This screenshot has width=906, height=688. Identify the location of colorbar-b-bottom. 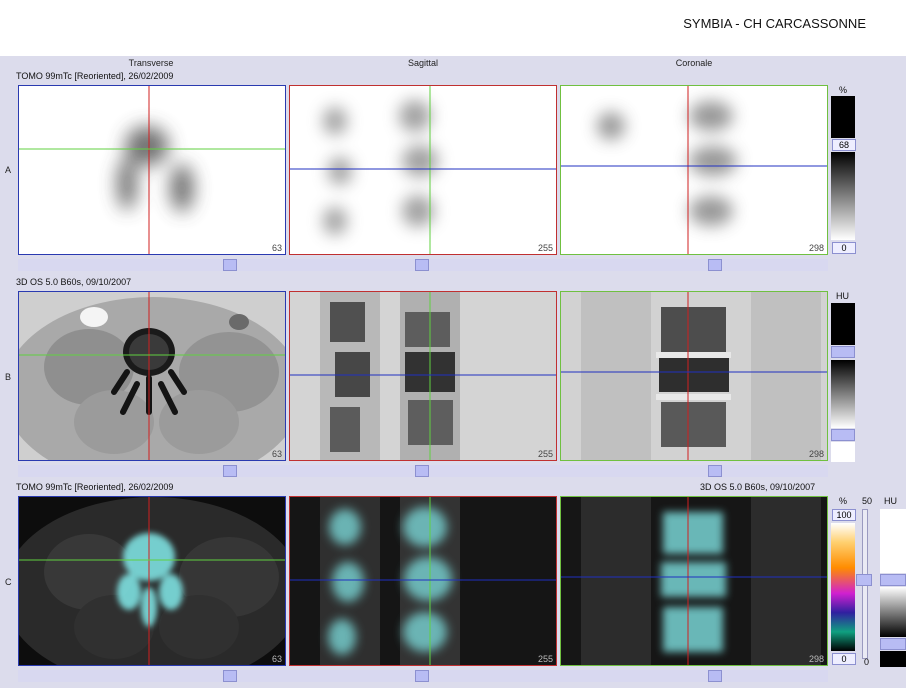
(843, 452).